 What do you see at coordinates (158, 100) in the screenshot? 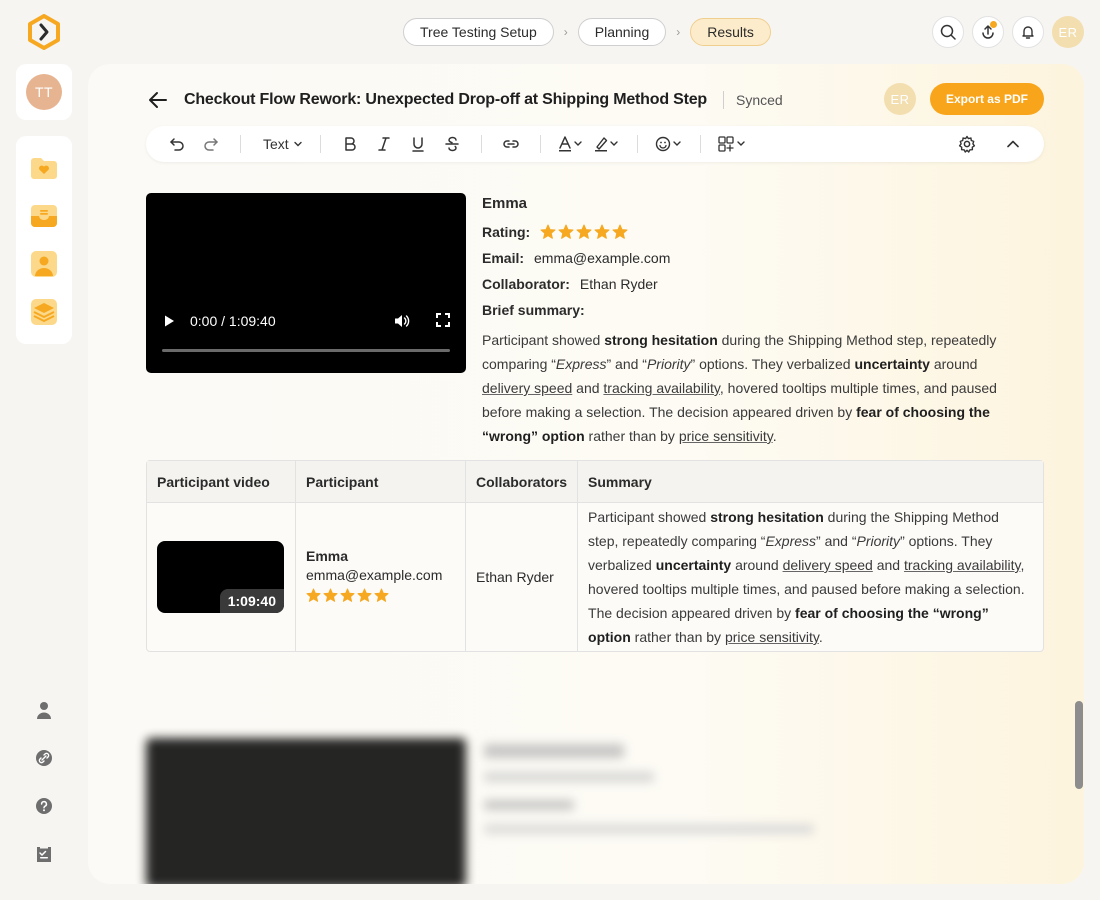
I see `back-arrow-icon` at bounding box center [158, 100].